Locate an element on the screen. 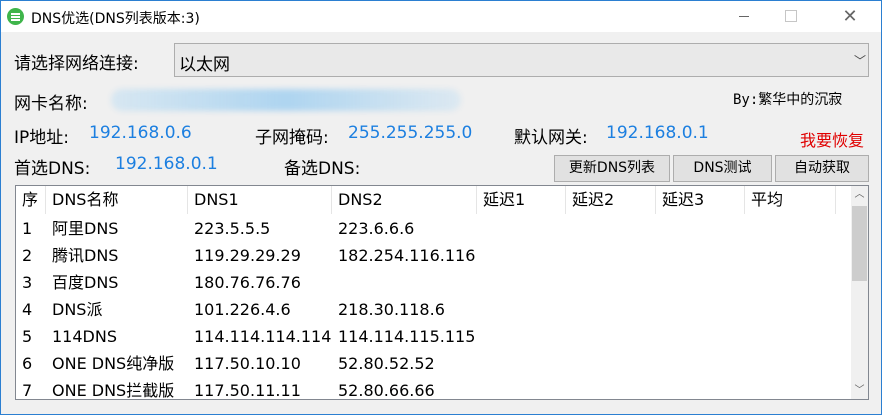 This screenshot has height=415, width=882. column-header: 平均 is located at coordinates (790, 200).